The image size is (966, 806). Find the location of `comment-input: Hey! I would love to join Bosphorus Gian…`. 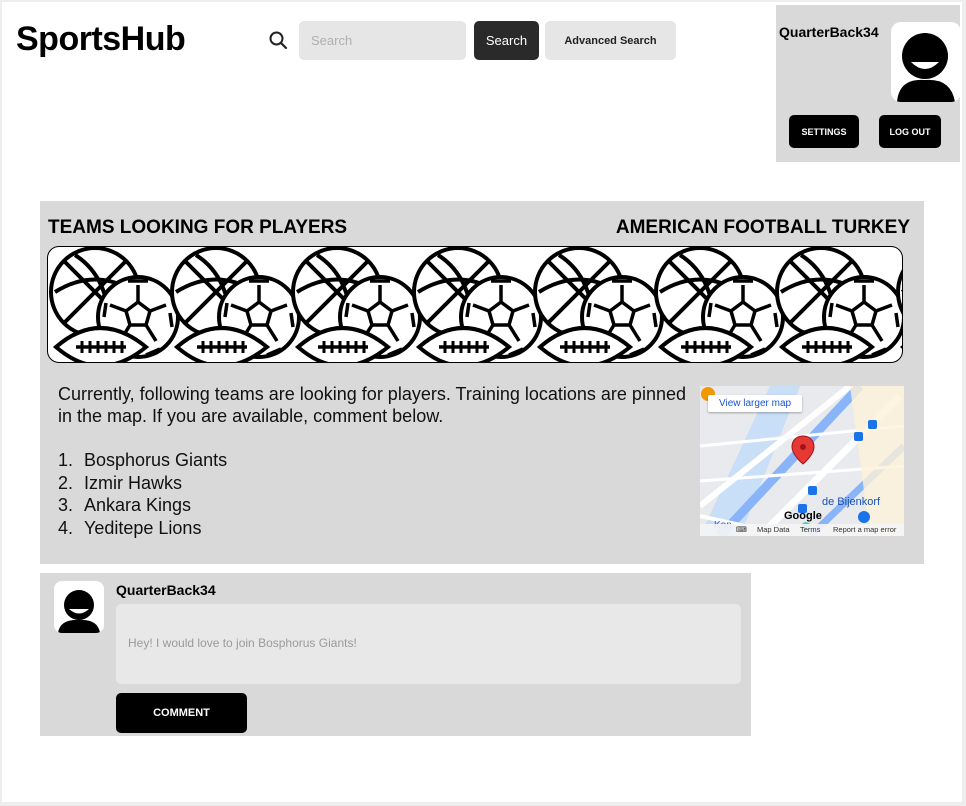

comment-input: Hey! I would love to join Bosphorus Gian… is located at coordinates (428, 644).